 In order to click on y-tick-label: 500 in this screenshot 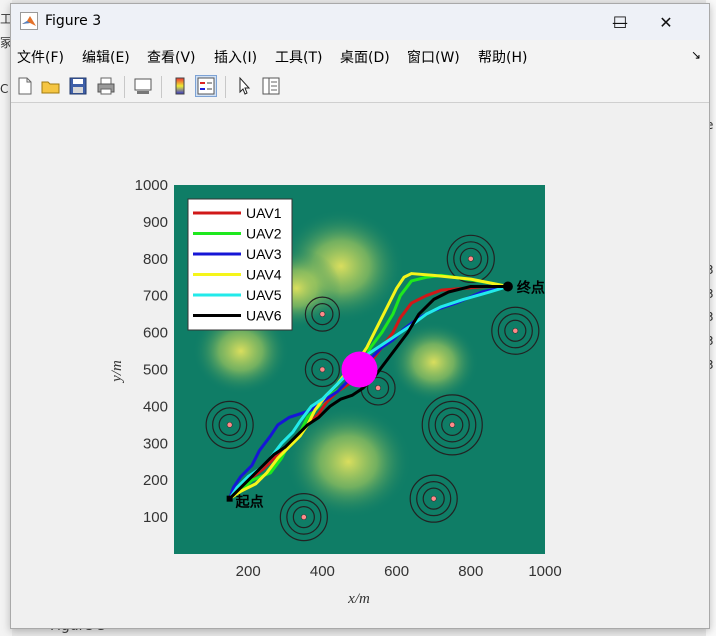, I will do `click(155, 370)`.